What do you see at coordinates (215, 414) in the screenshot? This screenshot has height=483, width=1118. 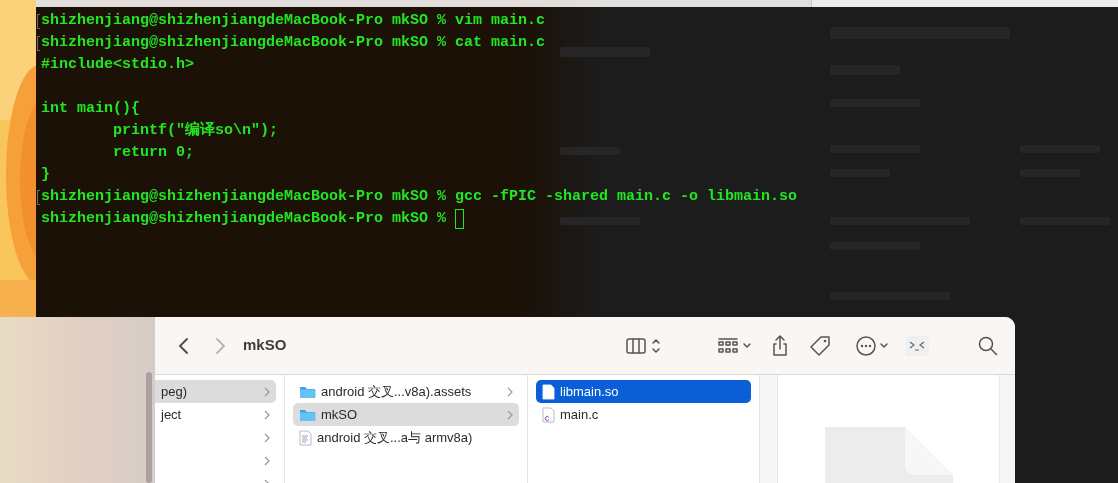 I see `list-item: ject` at bounding box center [215, 414].